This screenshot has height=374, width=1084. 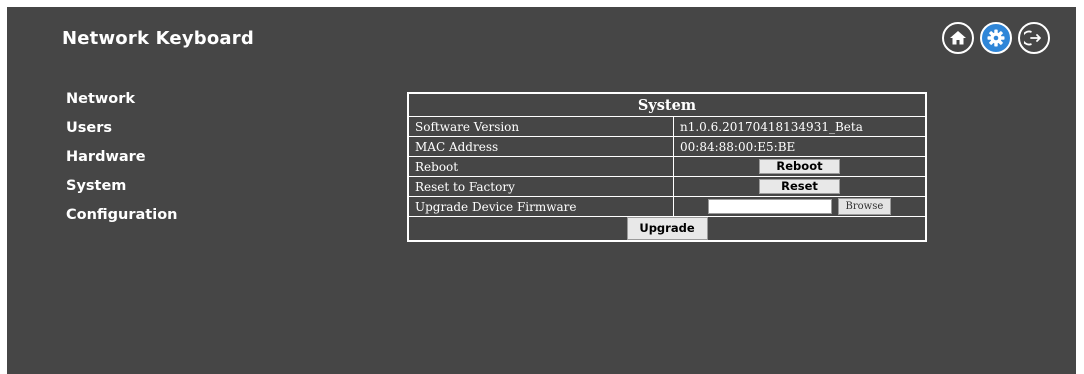 What do you see at coordinates (799, 126) in the screenshot?
I see `software-version-value: n1.0.6.20170418134931_Beta` at bounding box center [799, 126].